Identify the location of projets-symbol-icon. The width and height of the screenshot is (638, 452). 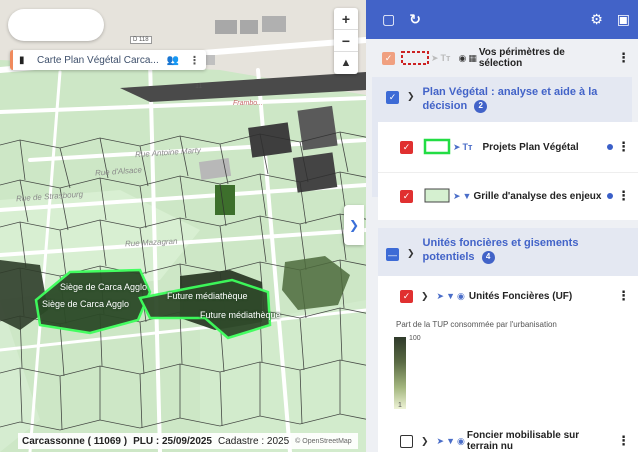
(437, 146).